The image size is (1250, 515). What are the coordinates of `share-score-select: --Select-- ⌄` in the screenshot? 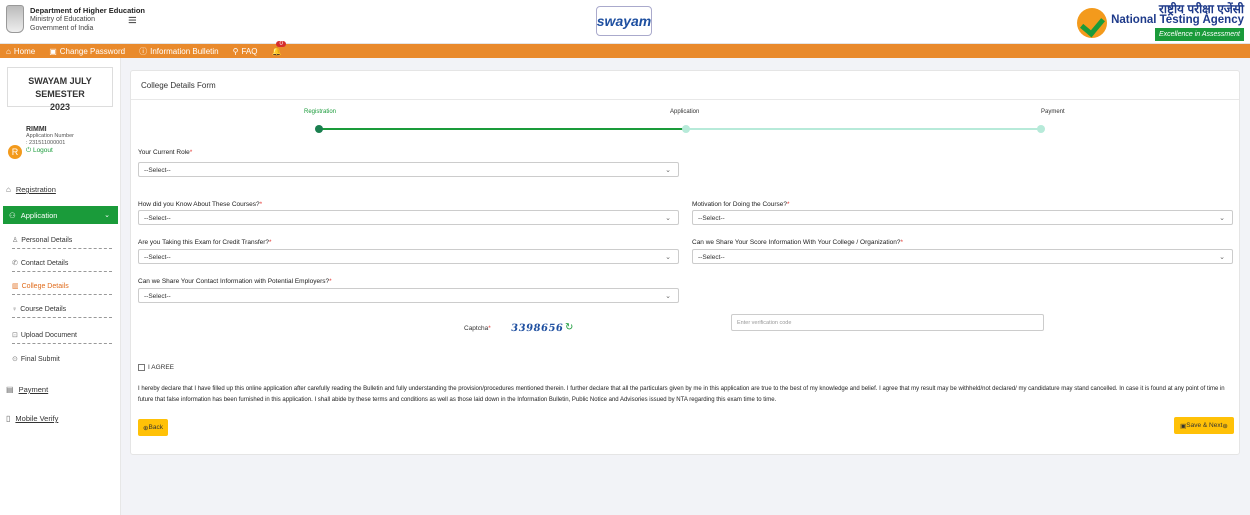 It's located at (962, 256).